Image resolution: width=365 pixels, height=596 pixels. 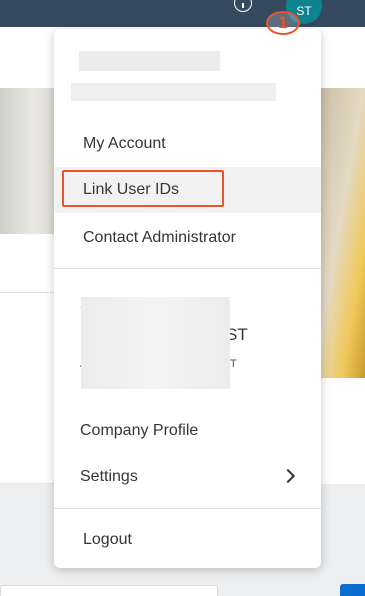 I want to click on menu-item-link-user-ids: Link User IDs, so click(x=187, y=190).